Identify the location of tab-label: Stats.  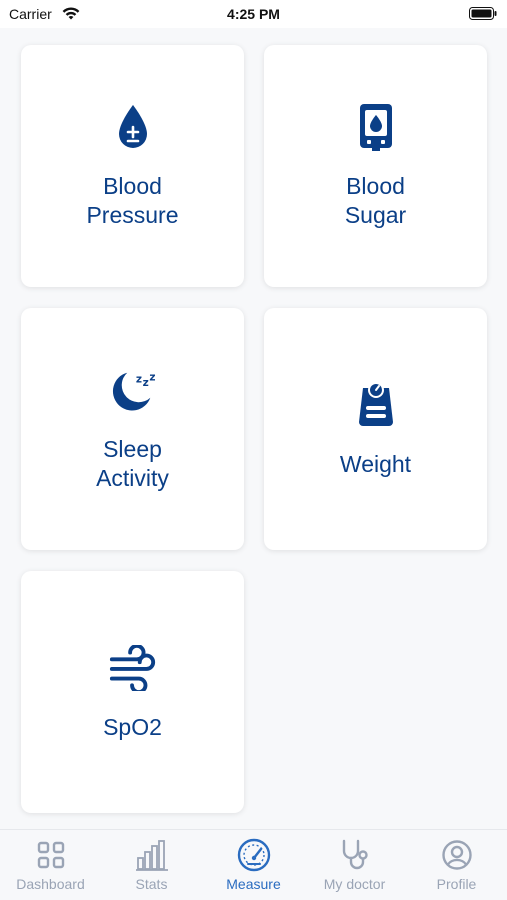
(151, 884).